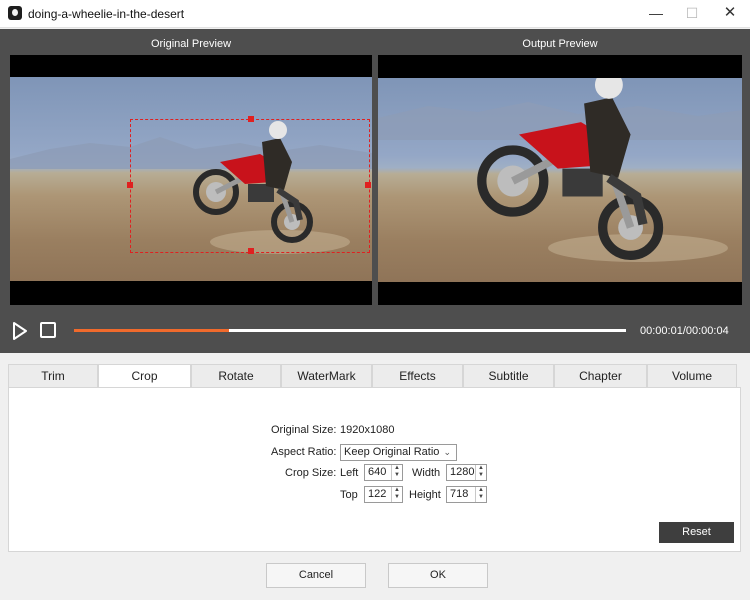  I want to click on title-bar: doing-a-wheelie-in-the-desert — ☐ ✕, so click(375, 14).